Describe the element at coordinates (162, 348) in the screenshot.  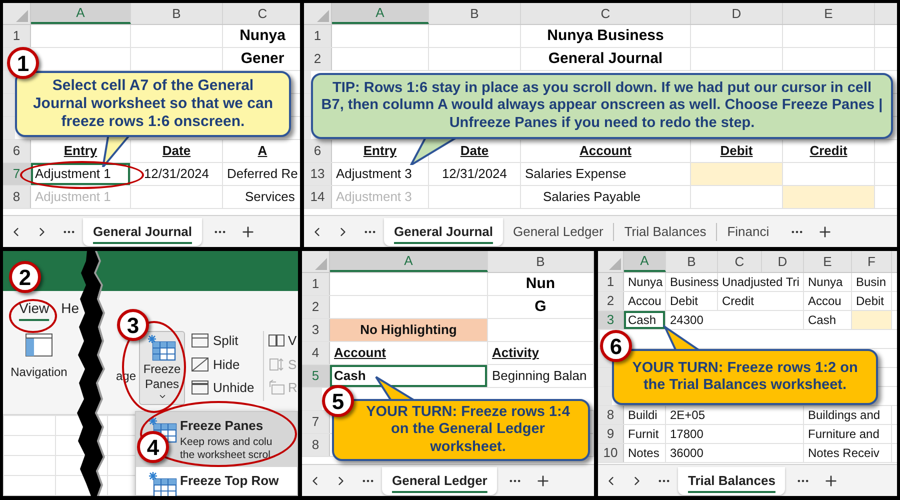
I see `freeze-grid-icon` at that location.